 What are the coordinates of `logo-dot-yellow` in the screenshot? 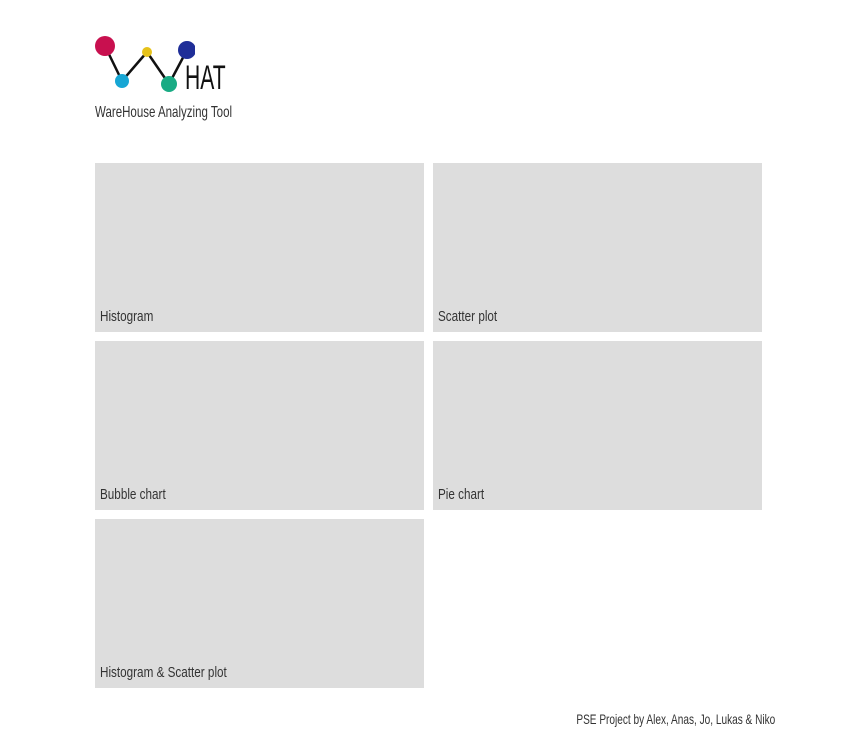 It's located at (147, 52).